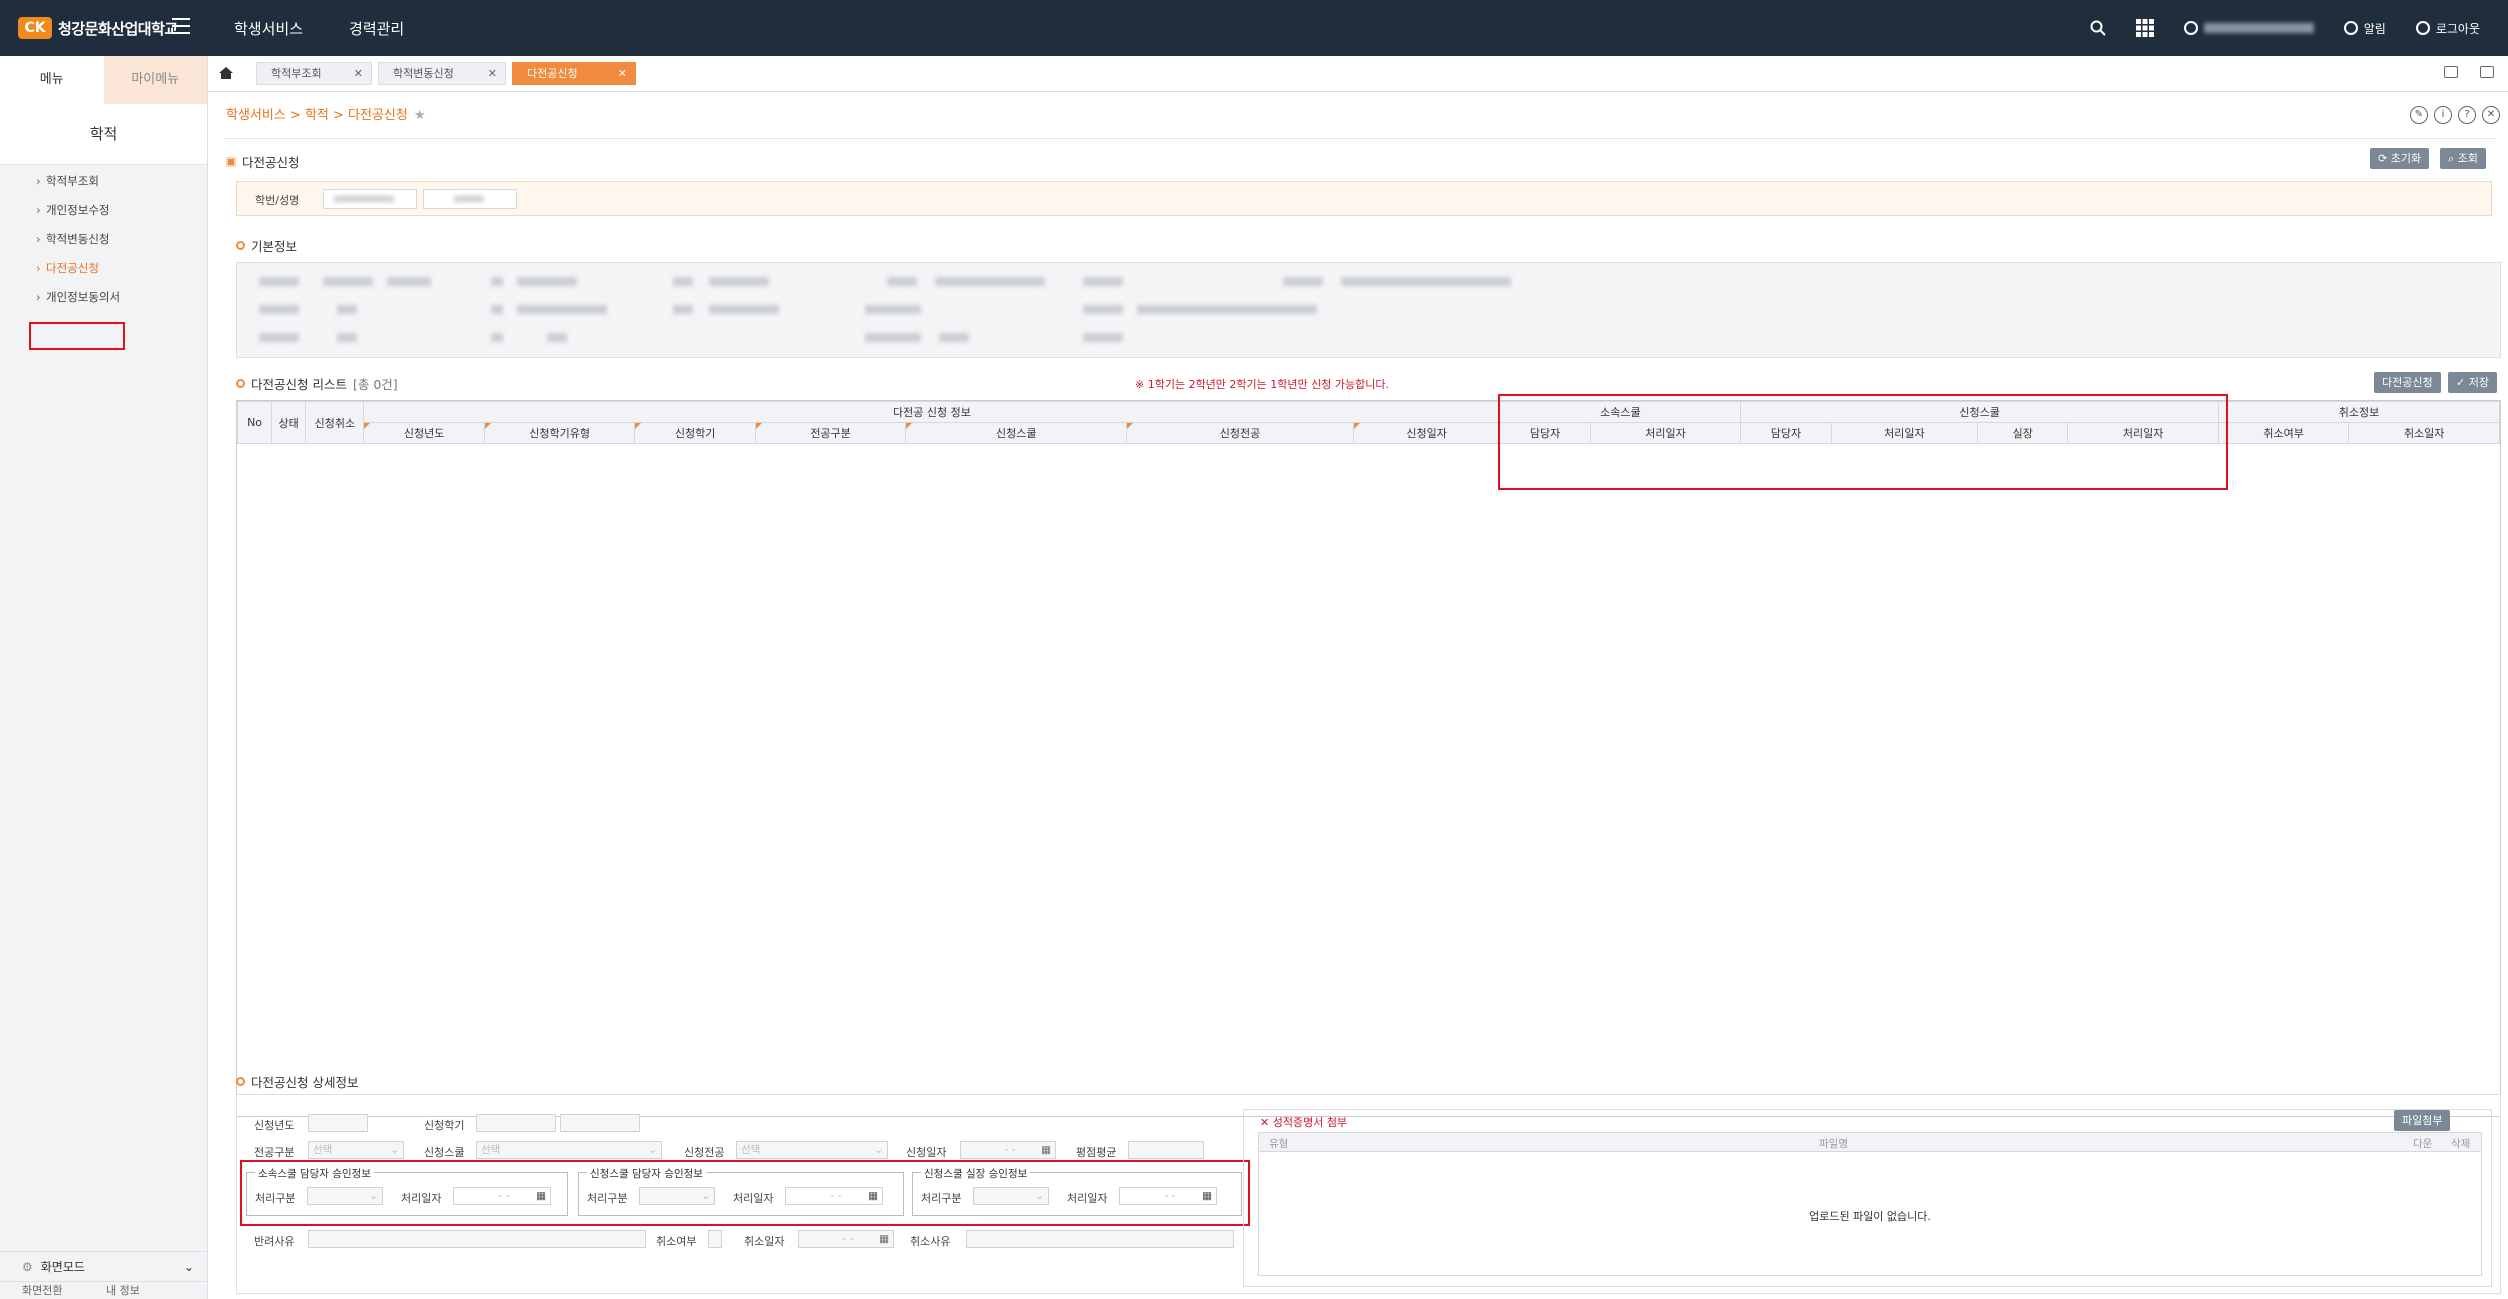 The image size is (2508, 1299). Describe the element at coordinates (289, 422) in the screenshot. I see `col-status: 상태` at that location.